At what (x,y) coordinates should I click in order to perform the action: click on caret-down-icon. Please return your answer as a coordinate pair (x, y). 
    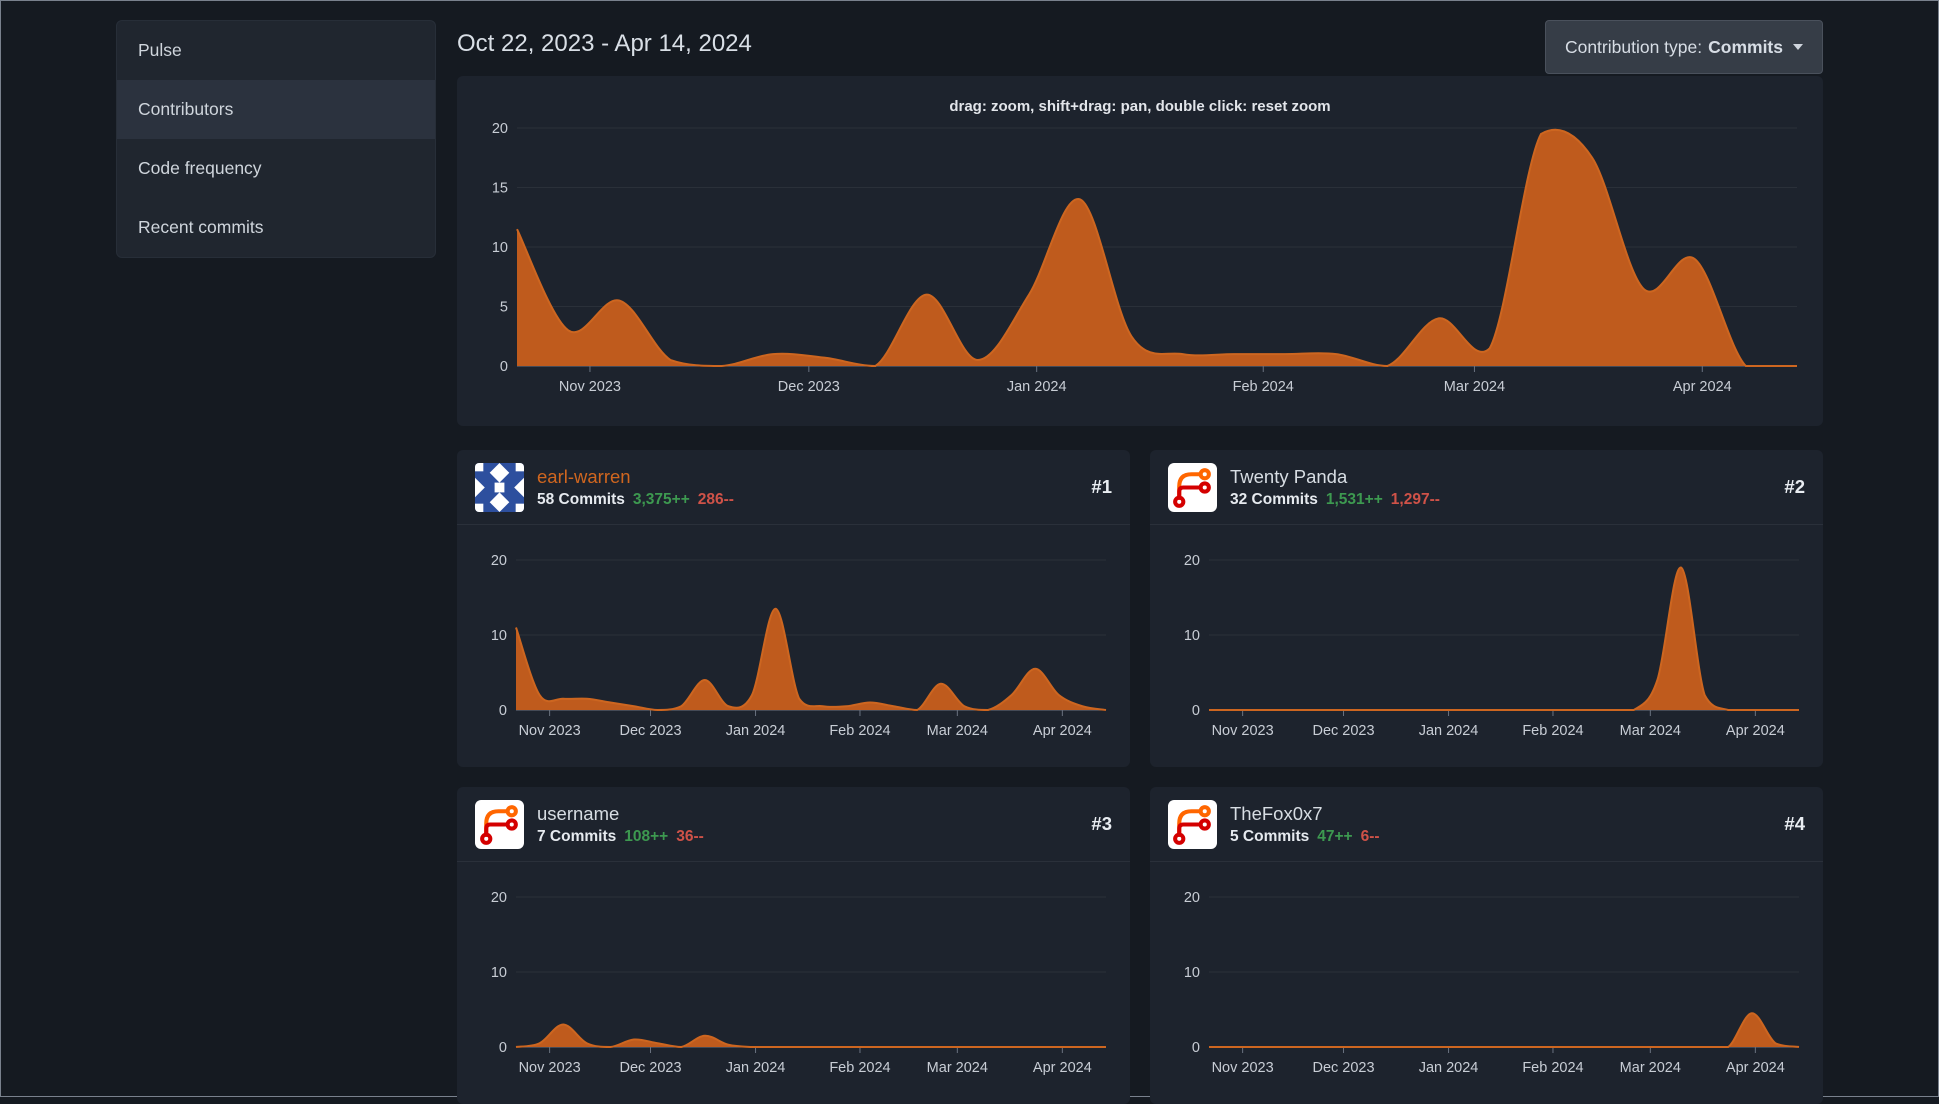
    Looking at the image, I should click on (1798, 47).